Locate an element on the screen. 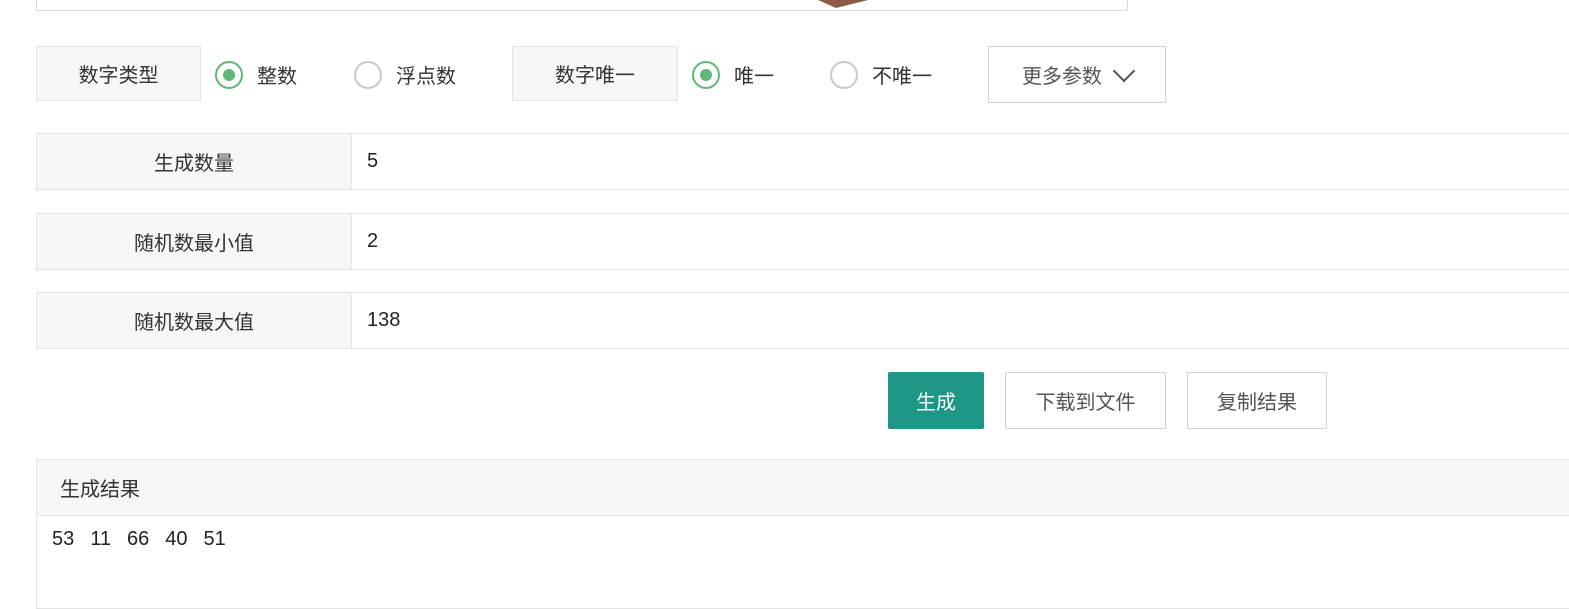 This screenshot has width=1569, height=609. result-title: 生成结果 is located at coordinates (803, 488).